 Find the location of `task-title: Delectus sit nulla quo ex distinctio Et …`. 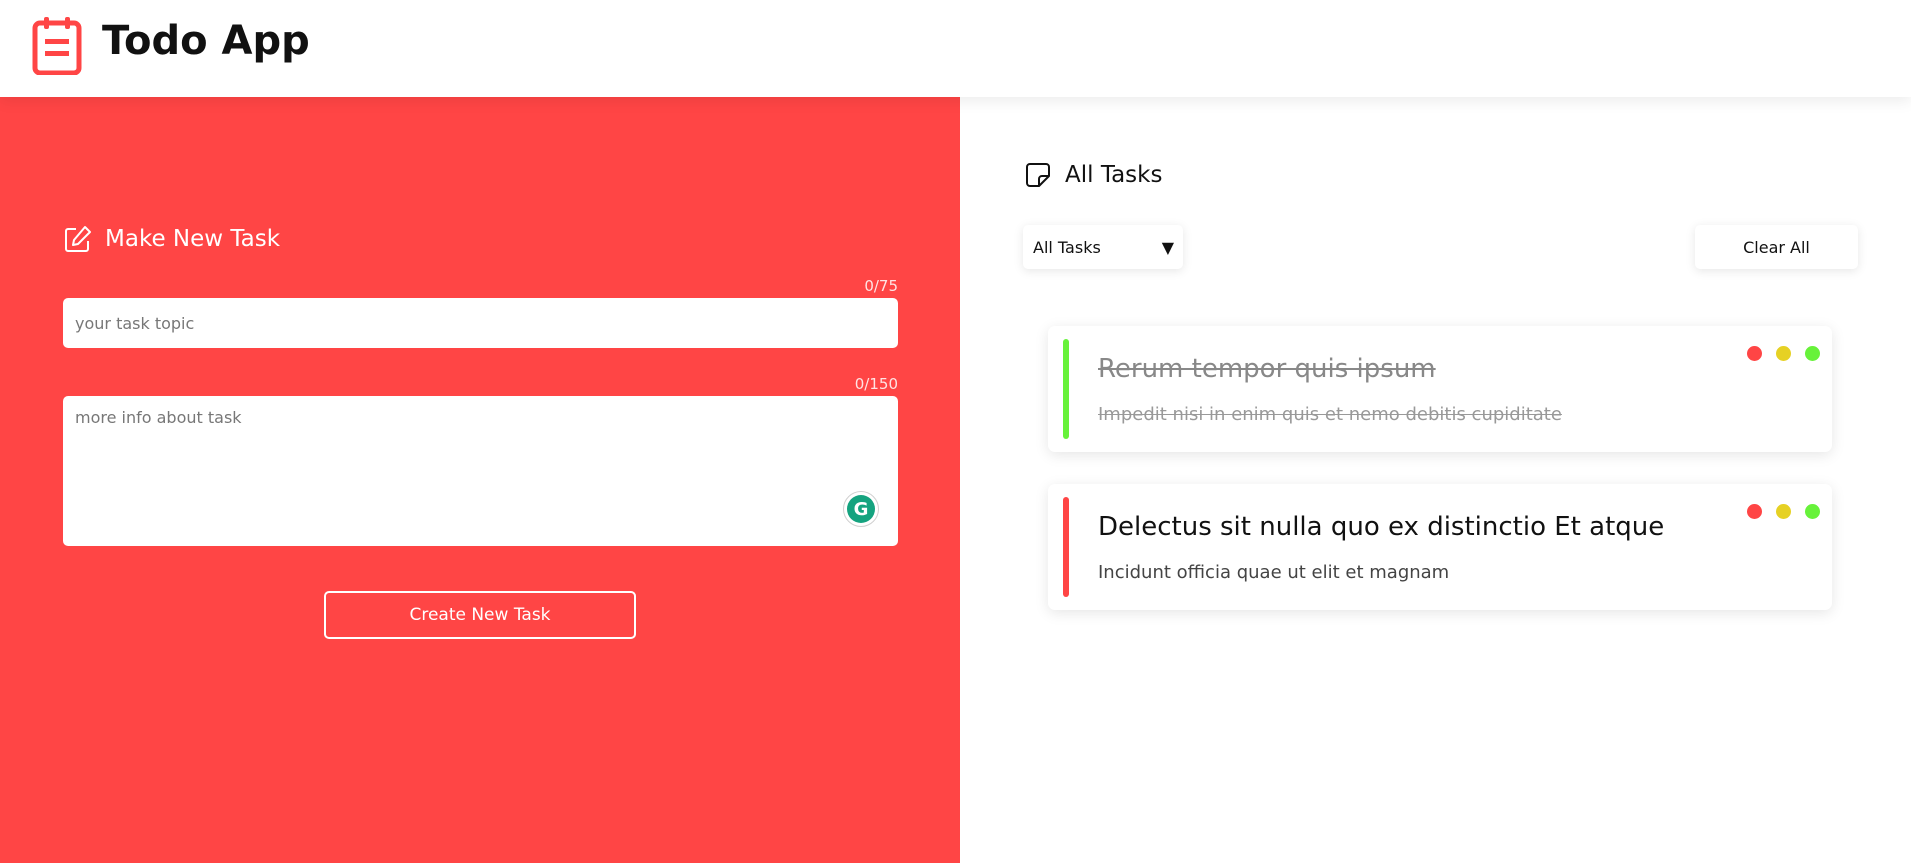

task-title: Delectus sit nulla quo ex distinctio Et … is located at coordinates (1381, 527).